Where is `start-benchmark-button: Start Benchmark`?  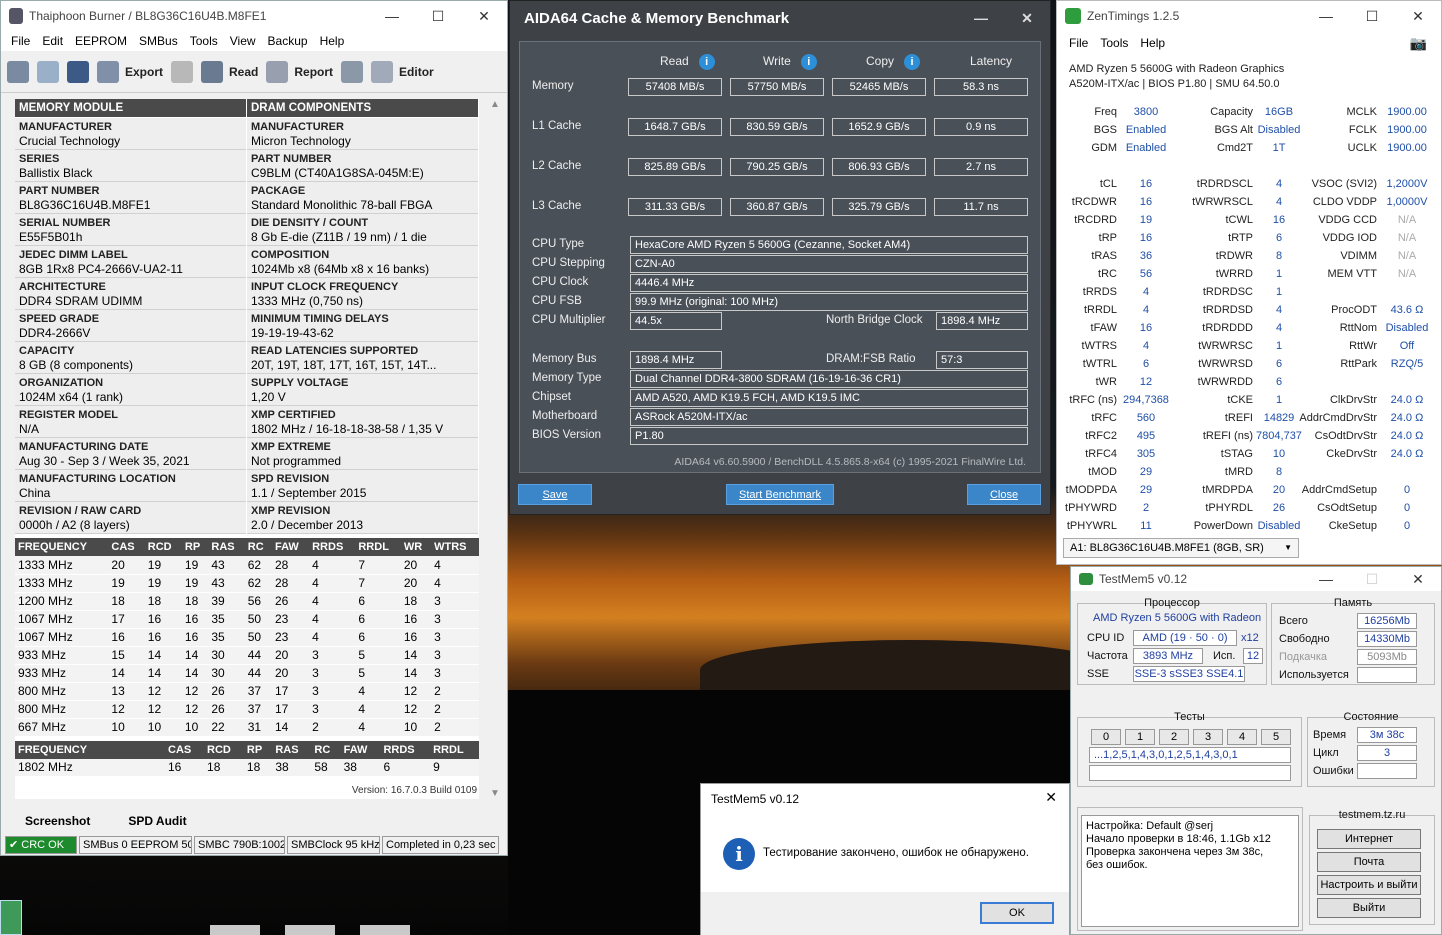
start-benchmark-button: Start Benchmark is located at coordinates (780, 494).